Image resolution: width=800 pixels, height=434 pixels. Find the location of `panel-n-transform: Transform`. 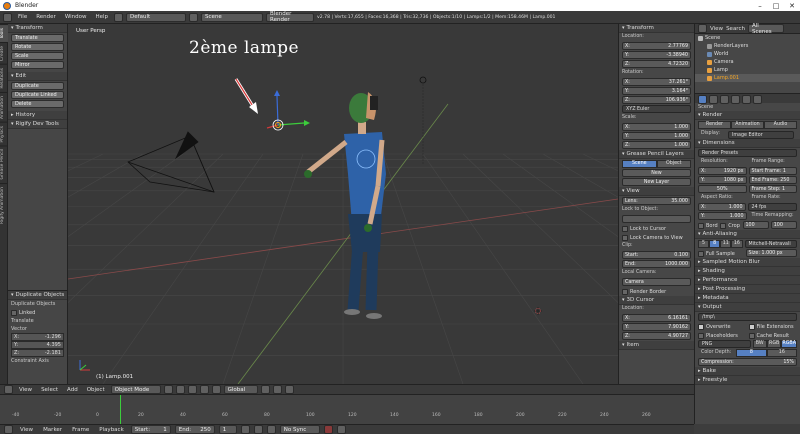

panel-n-transform: Transform is located at coordinates (656, 28).